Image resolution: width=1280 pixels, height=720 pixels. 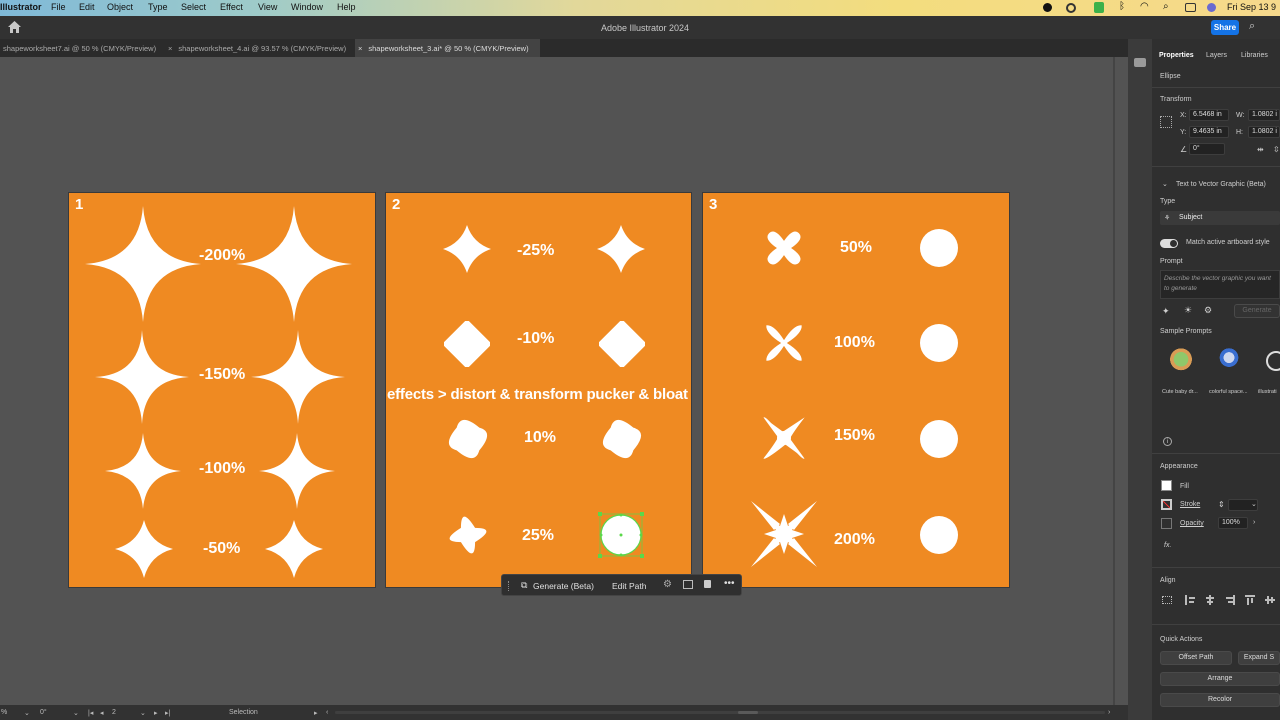 I want to click on sample-image-dragon, so click(x=1181, y=361).